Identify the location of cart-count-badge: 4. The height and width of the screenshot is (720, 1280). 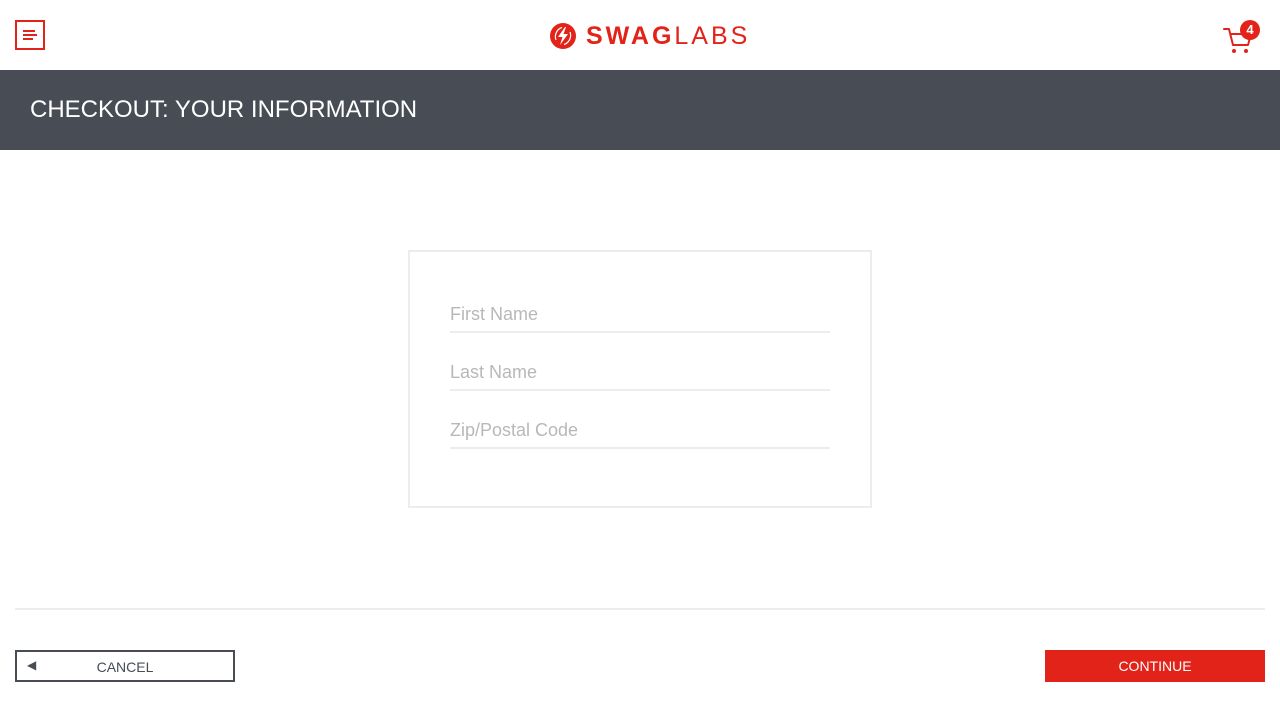
(1250, 30).